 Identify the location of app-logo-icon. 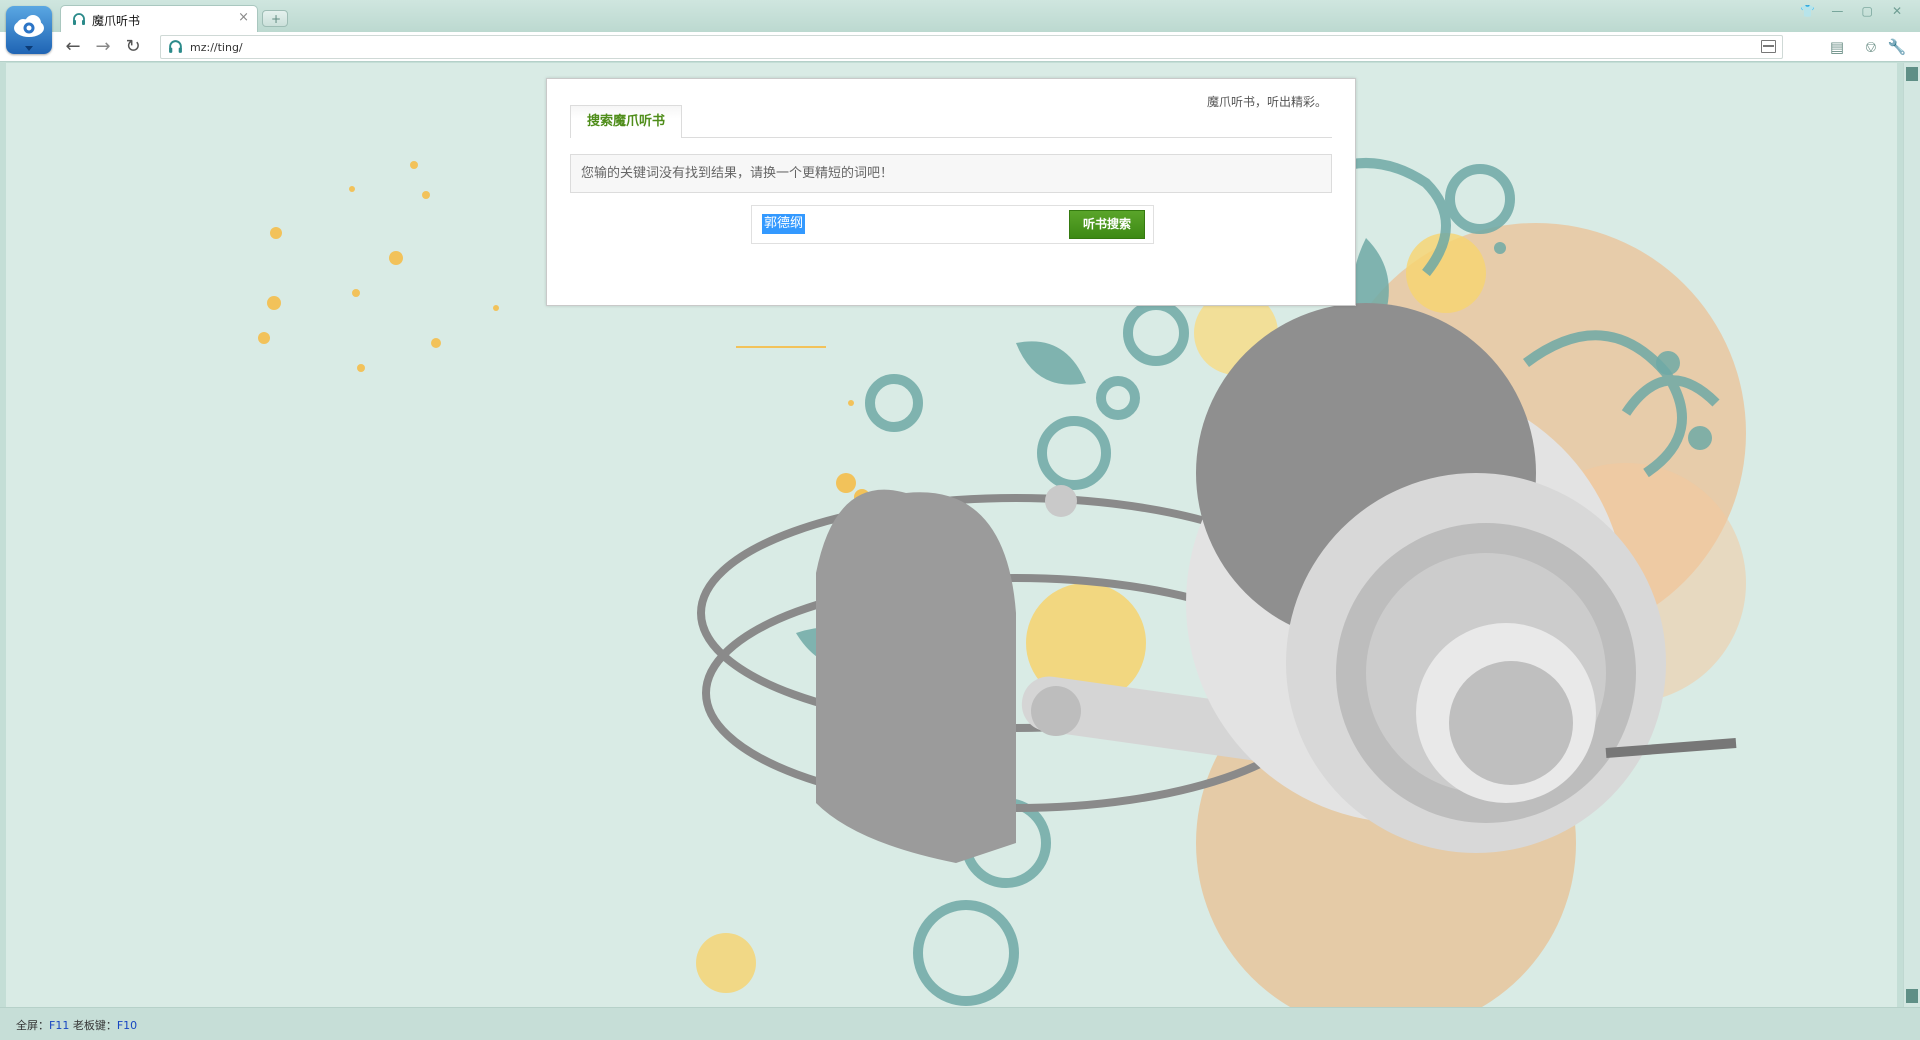
(29, 30).